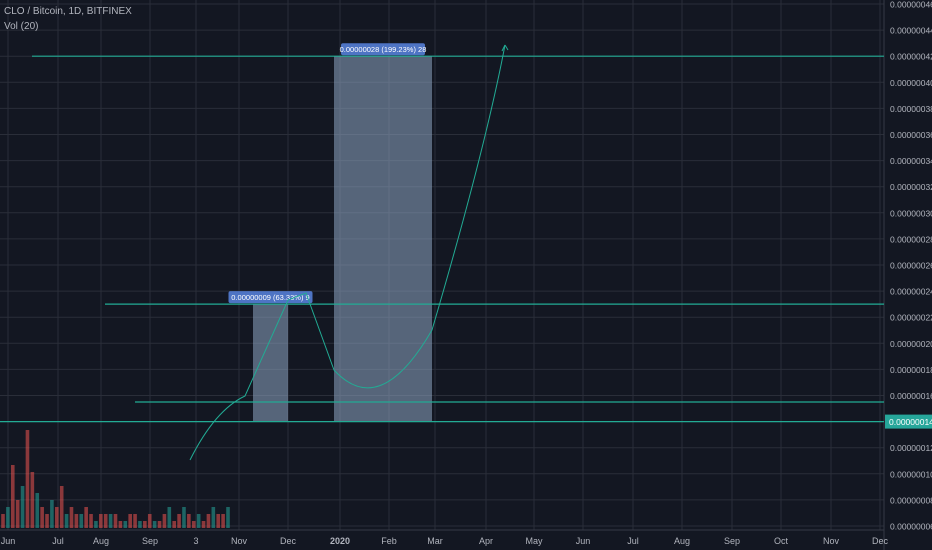 The image size is (932, 550). Describe the element at coordinates (911, 187) in the screenshot. I see `y-tick-label: 0.00000032` at that location.